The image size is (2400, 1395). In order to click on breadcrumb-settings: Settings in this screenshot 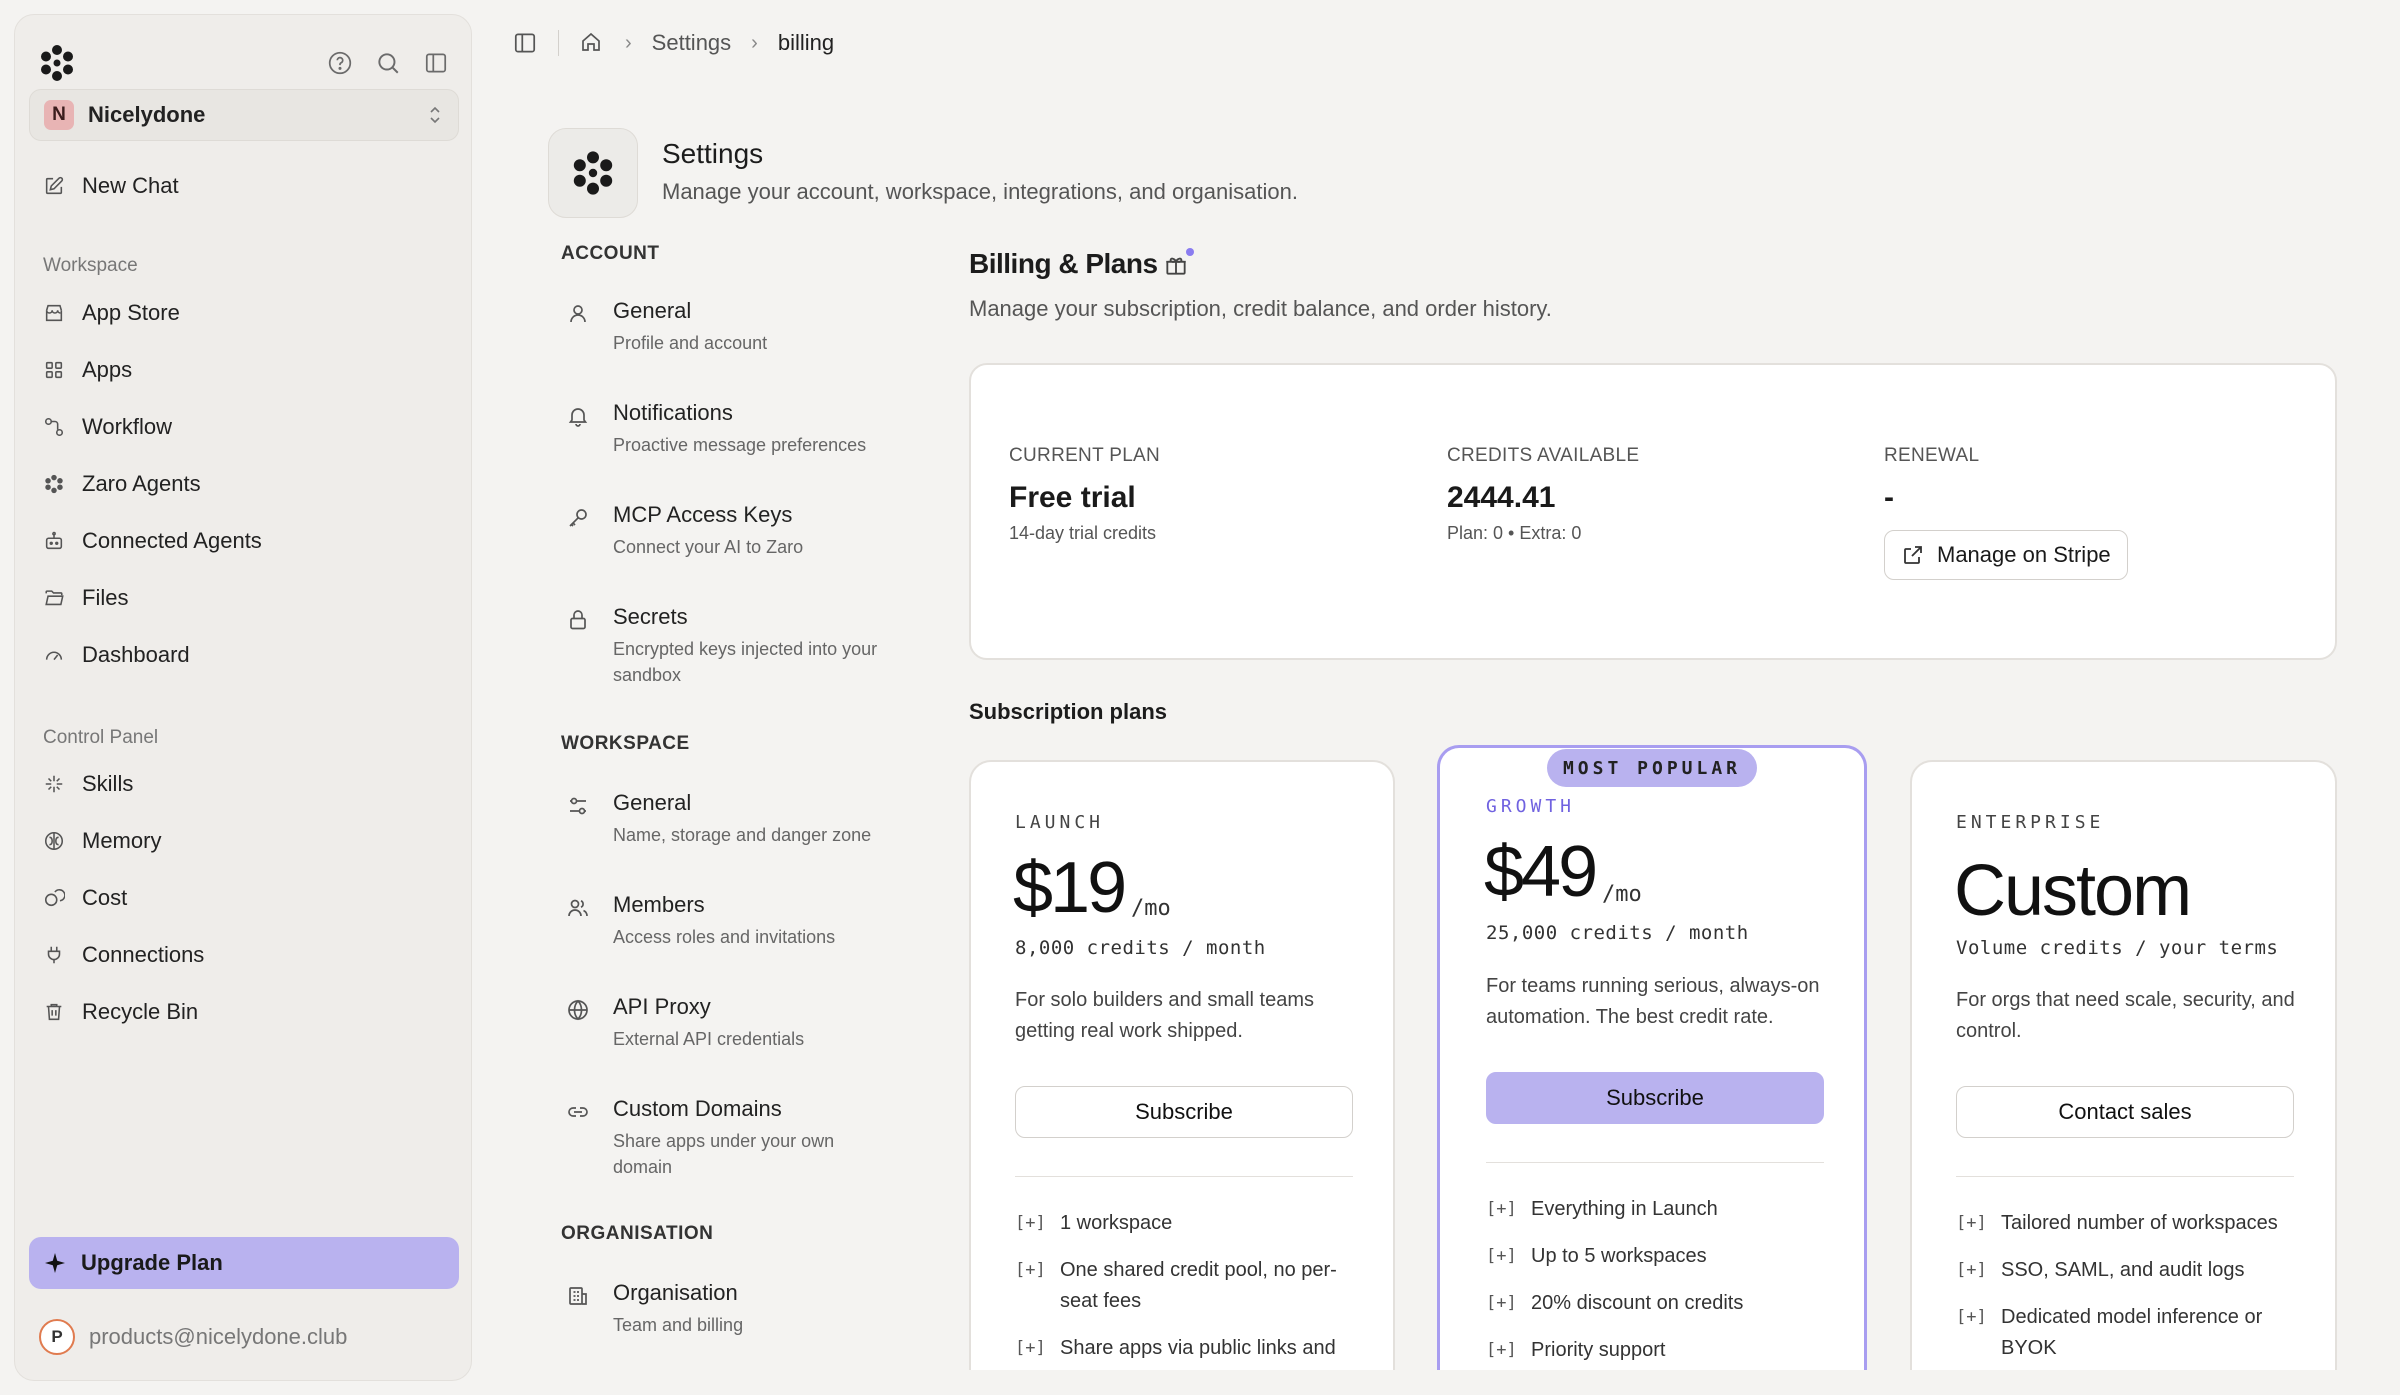, I will do `click(692, 43)`.